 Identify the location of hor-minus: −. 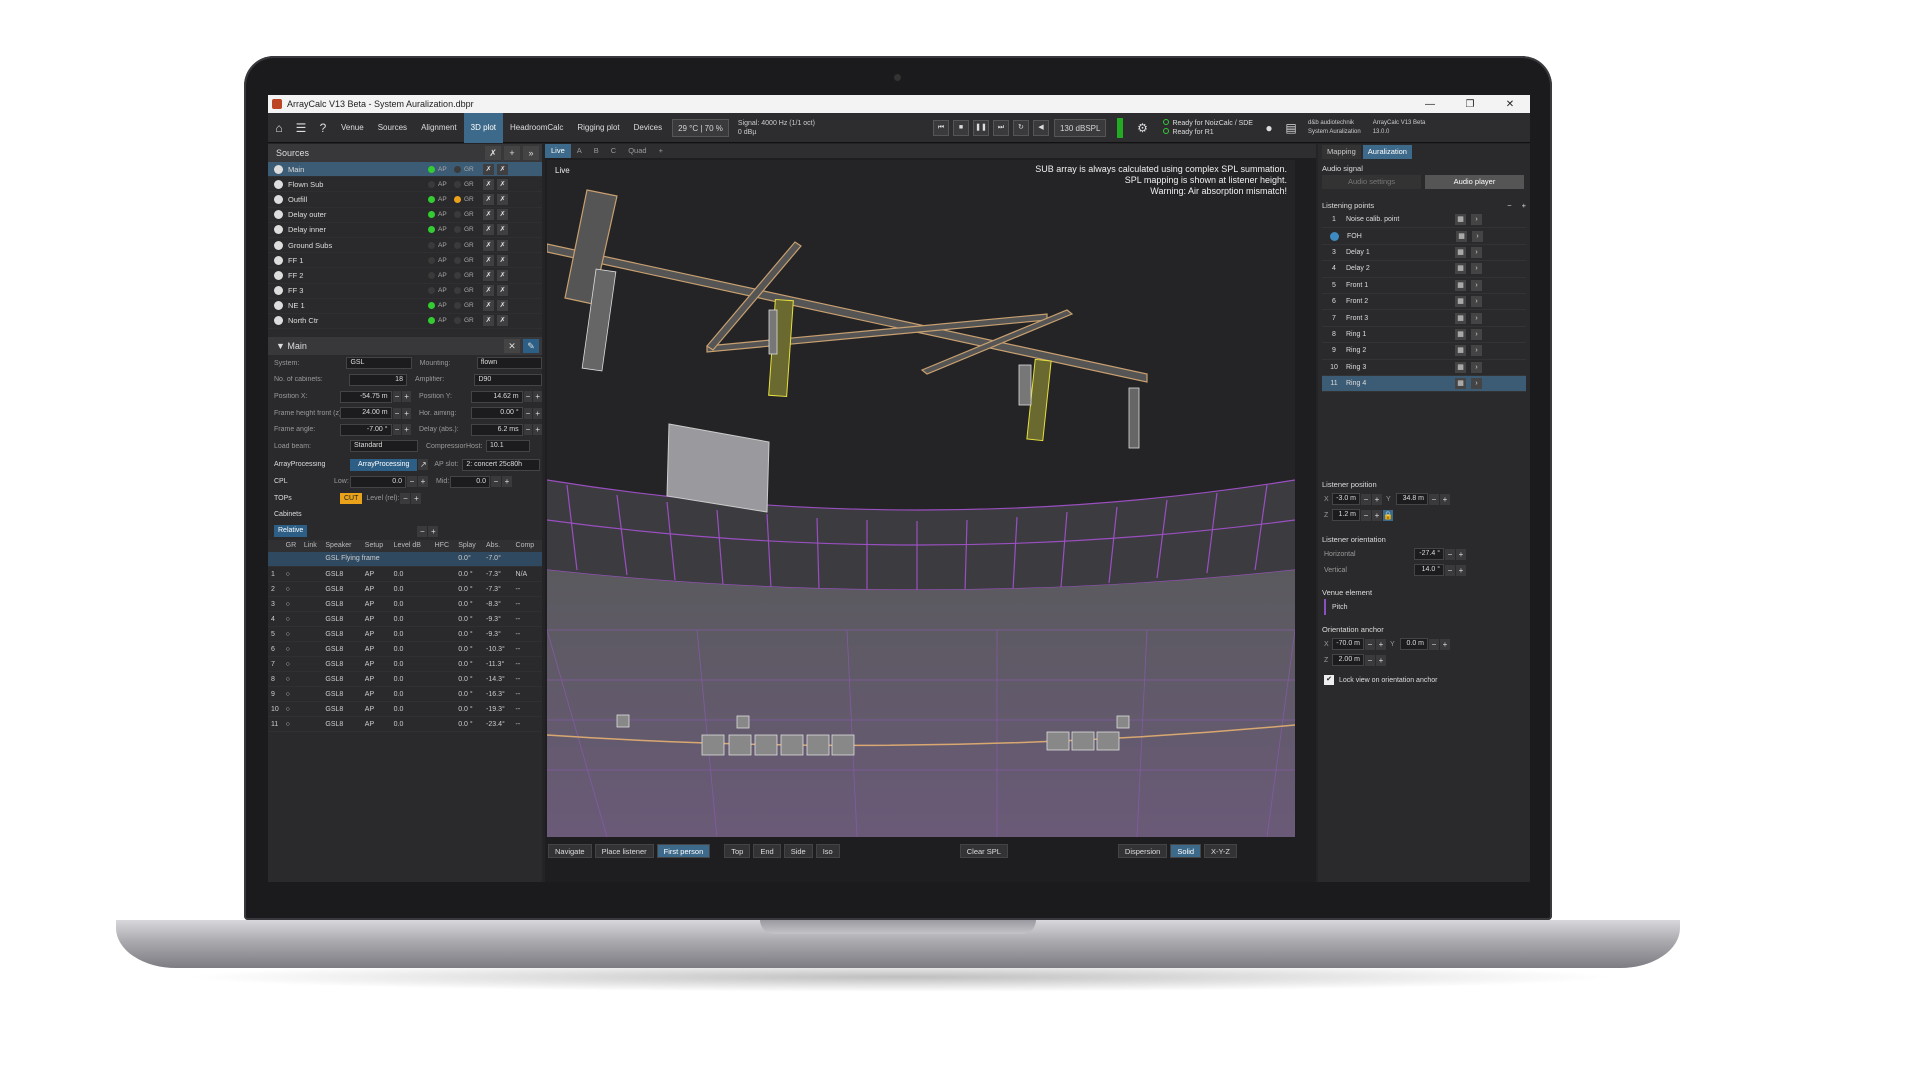
(528, 413).